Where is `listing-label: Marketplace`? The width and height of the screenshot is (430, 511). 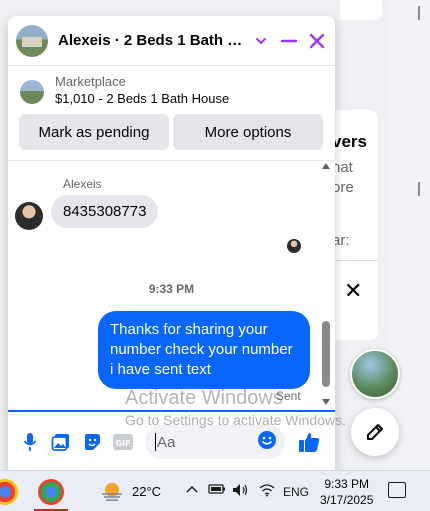 listing-label: Marketplace is located at coordinates (90, 81).